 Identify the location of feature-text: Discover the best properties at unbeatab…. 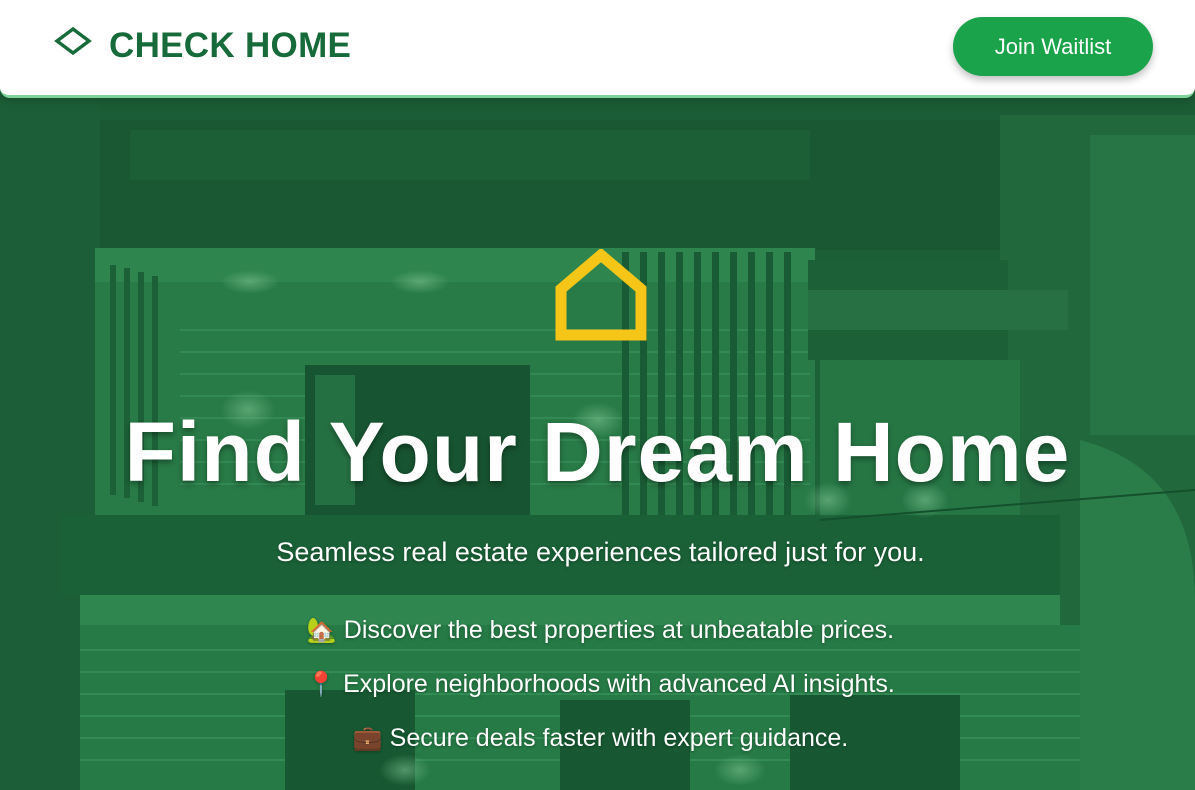
(619, 630).